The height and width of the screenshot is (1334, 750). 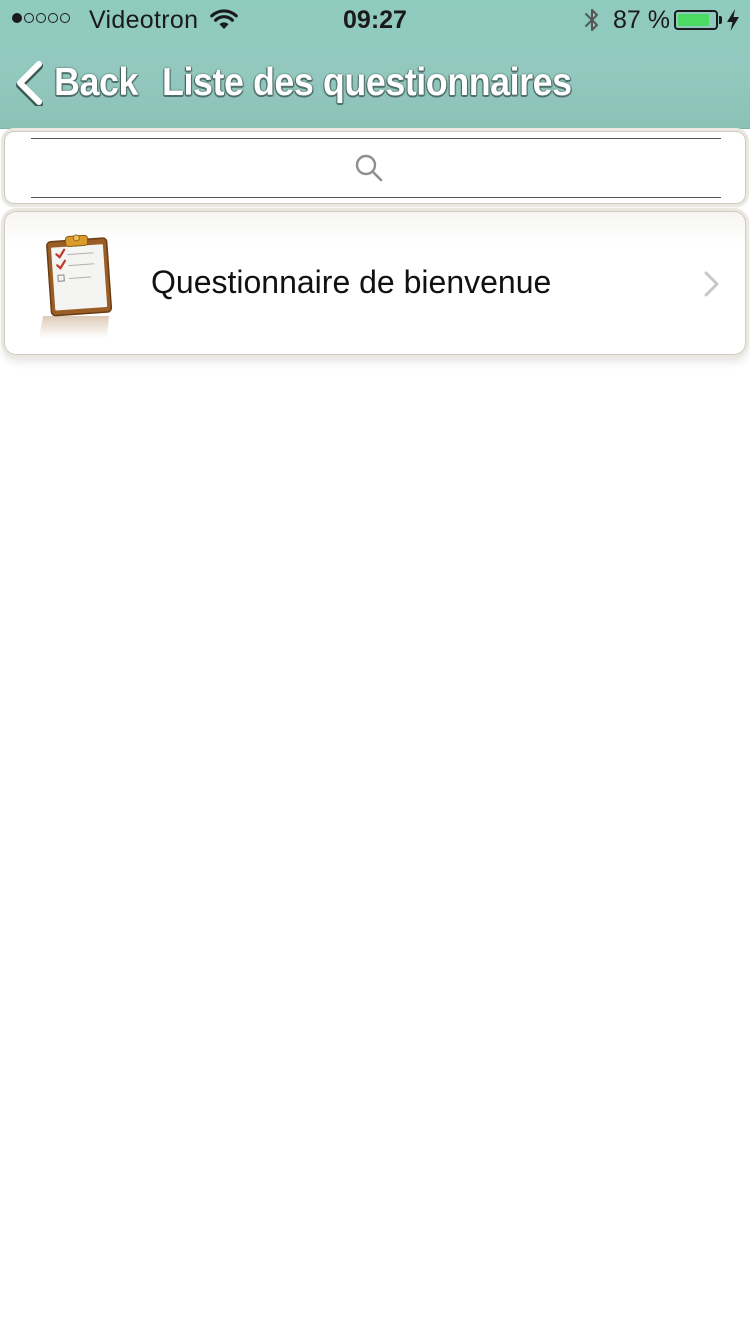 What do you see at coordinates (712, 286) in the screenshot?
I see `chevron-right-icon` at bounding box center [712, 286].